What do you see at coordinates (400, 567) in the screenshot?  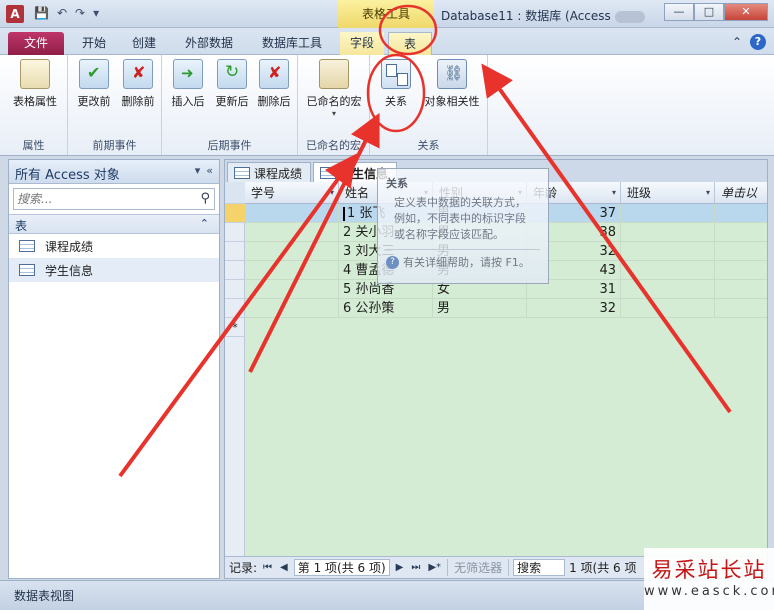 I see `next-record-icon: ▶` at bounding box center [400, 567].